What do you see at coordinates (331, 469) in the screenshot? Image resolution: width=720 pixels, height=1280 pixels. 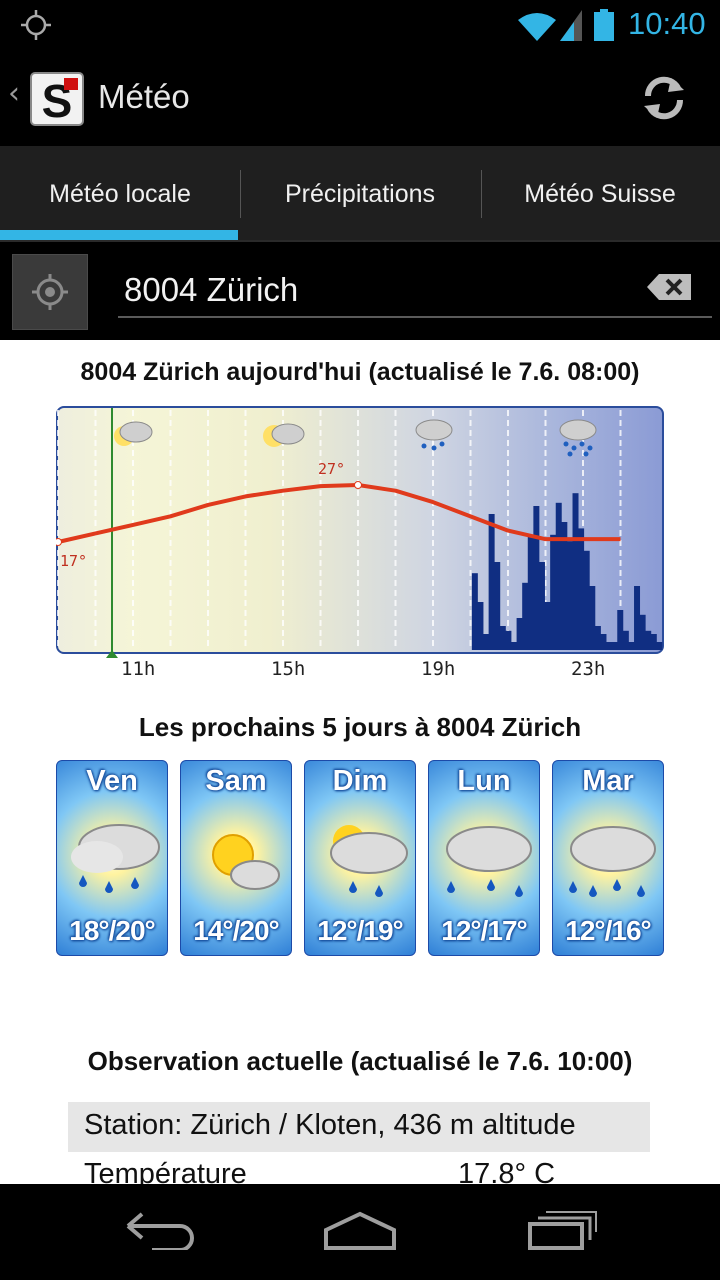 I see `max-temp-label: 27°` at bounding box center [331, 469].